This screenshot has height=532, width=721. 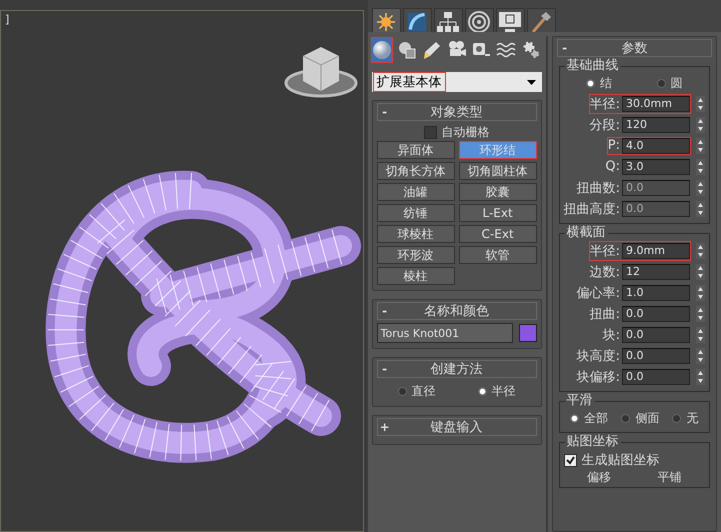 What do you see at coordinates (497, 192) in the screenshot?
I see `object-type-button: 胶囊` at bounding box center [497, 192].